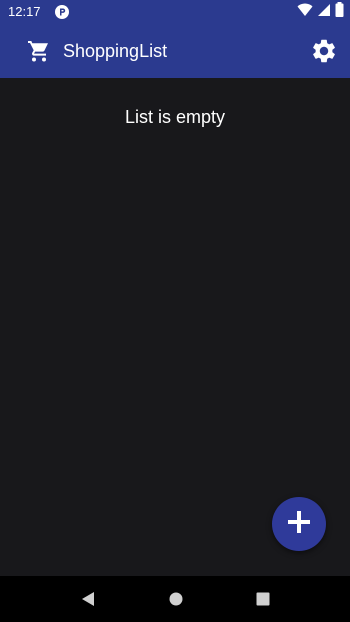 Image resolution: width=350 pixels, height=622 pixels. What do you see at coordinates (263, 599) in the screenshot?
I see `recents-icon` at bounding box center [263, 599].